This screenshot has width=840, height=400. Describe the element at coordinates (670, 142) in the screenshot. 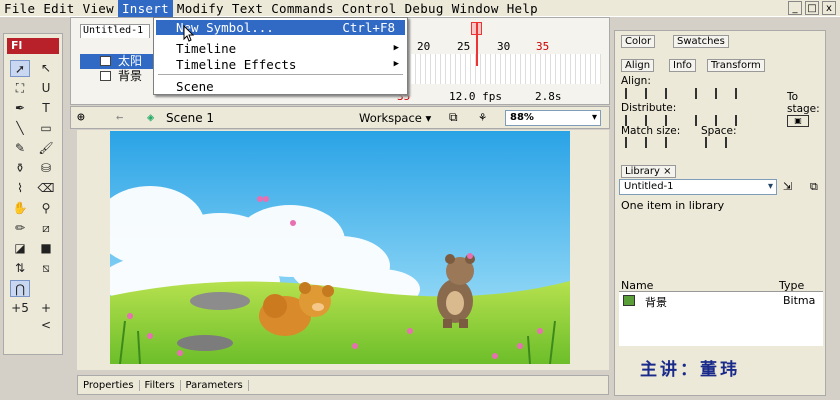

I see `match-both-icon` at that location.